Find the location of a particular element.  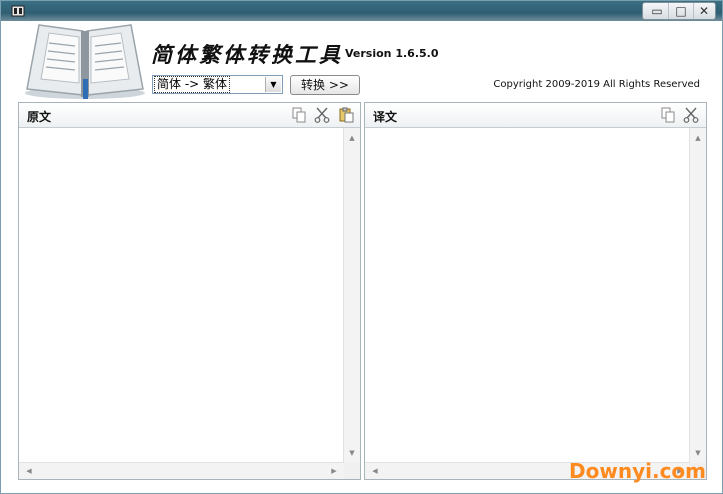

title-bar: ▭ □ ✕ is located at coordinates (361, 11).